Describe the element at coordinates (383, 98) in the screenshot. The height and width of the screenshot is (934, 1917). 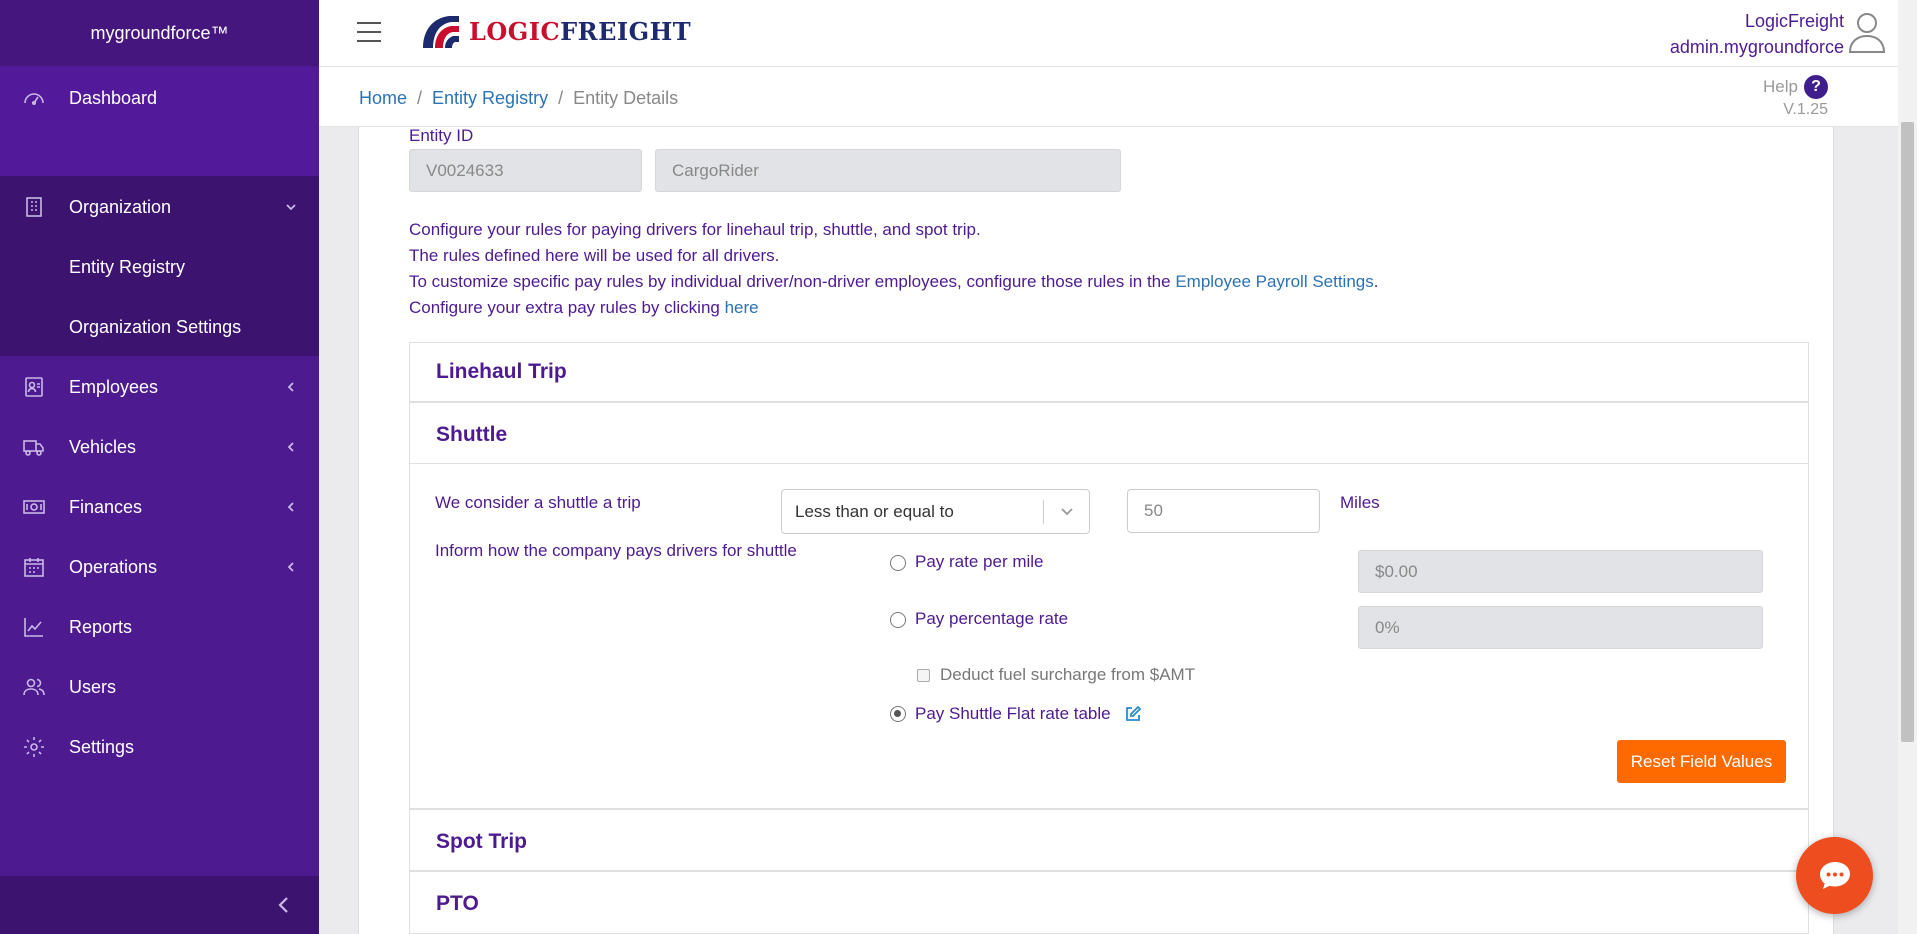
I see `breadcrumb-home: Home` at that location.